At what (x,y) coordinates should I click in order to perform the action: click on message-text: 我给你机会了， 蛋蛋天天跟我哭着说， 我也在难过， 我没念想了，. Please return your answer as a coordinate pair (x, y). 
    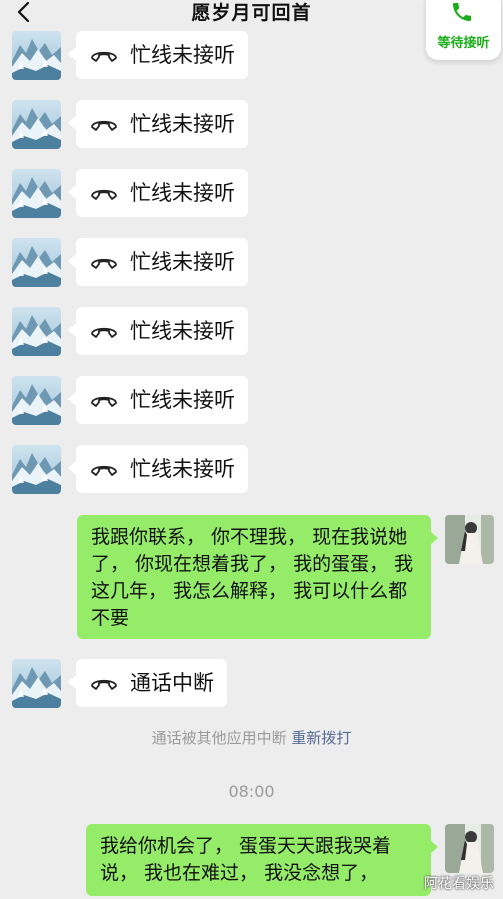
    Looking at the image, I should click on (246, 859).